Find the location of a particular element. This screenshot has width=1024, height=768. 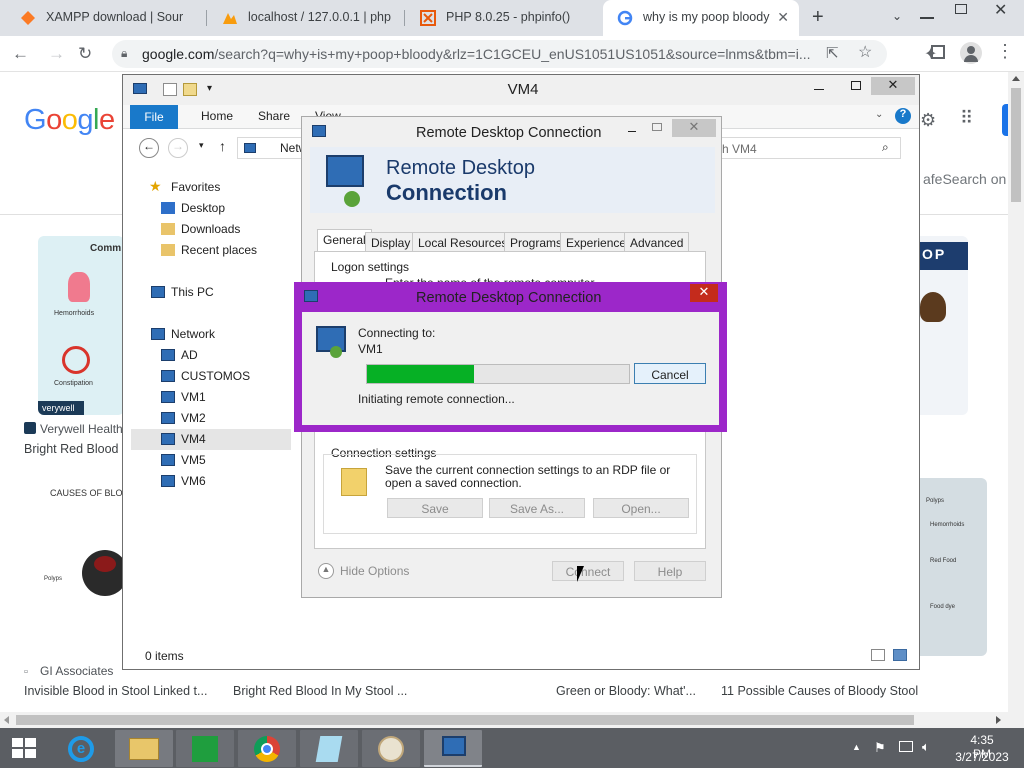

nav-desktop: Desktop is located at coordinates (203, 208).